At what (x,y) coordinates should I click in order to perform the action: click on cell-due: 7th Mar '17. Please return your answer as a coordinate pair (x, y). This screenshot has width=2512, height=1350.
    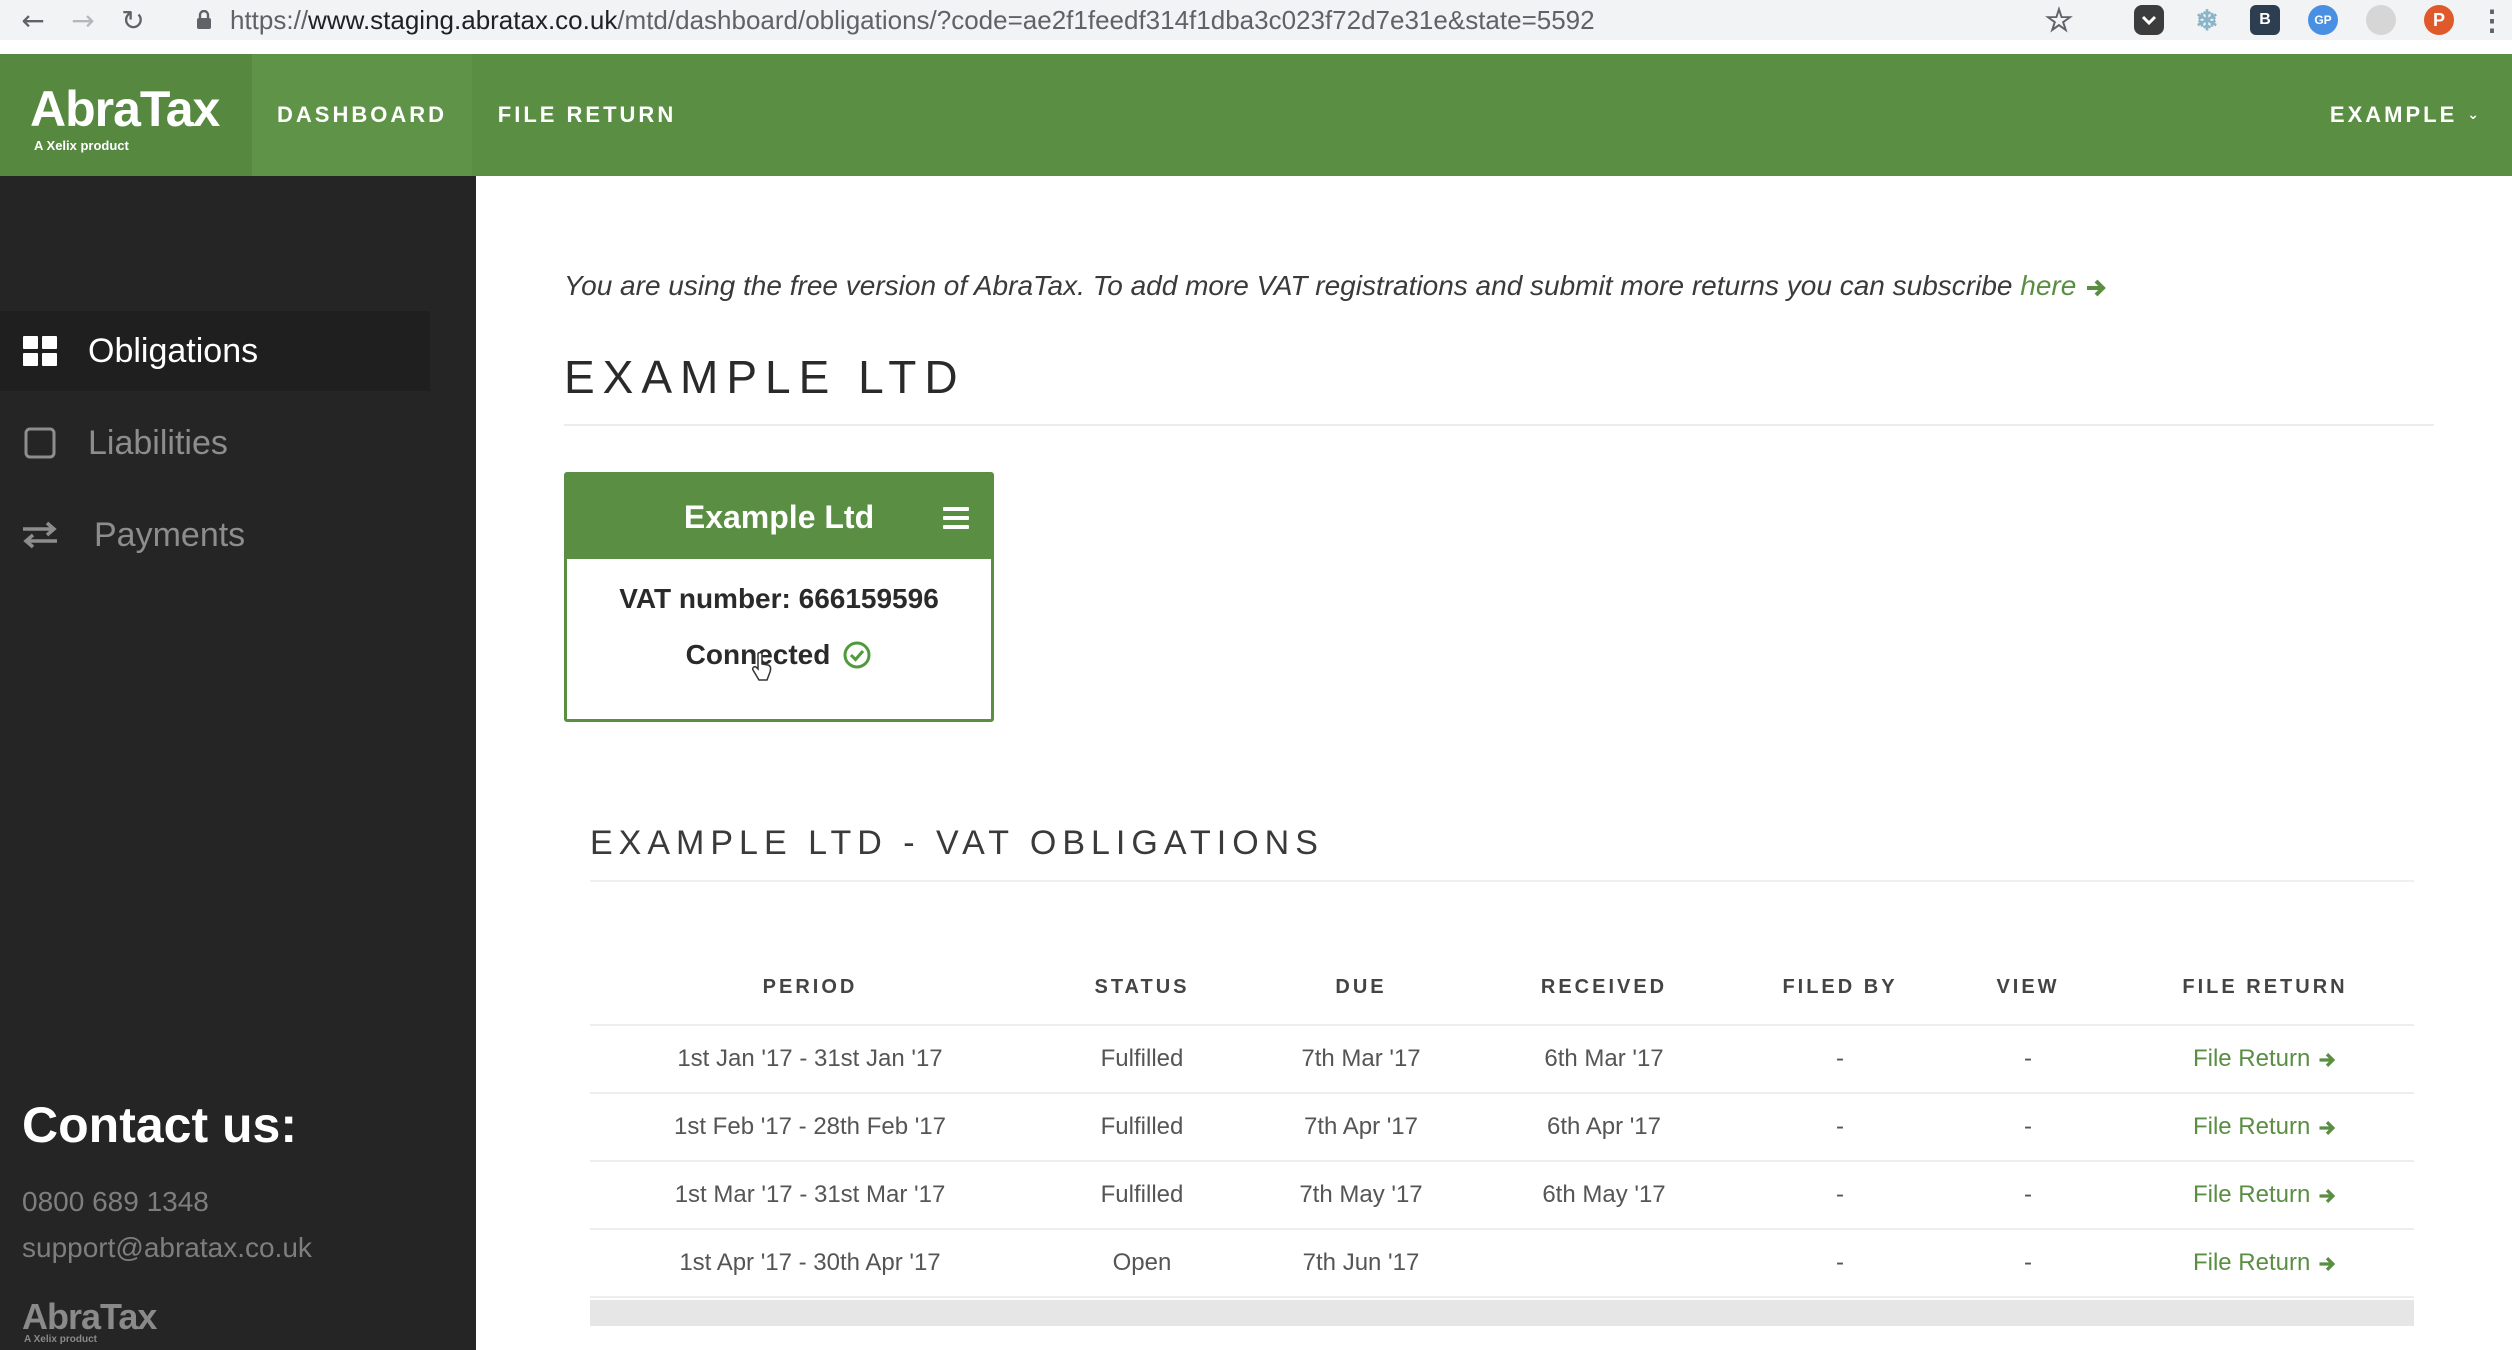
    Looking at the image, I should click on (1361, 1058).